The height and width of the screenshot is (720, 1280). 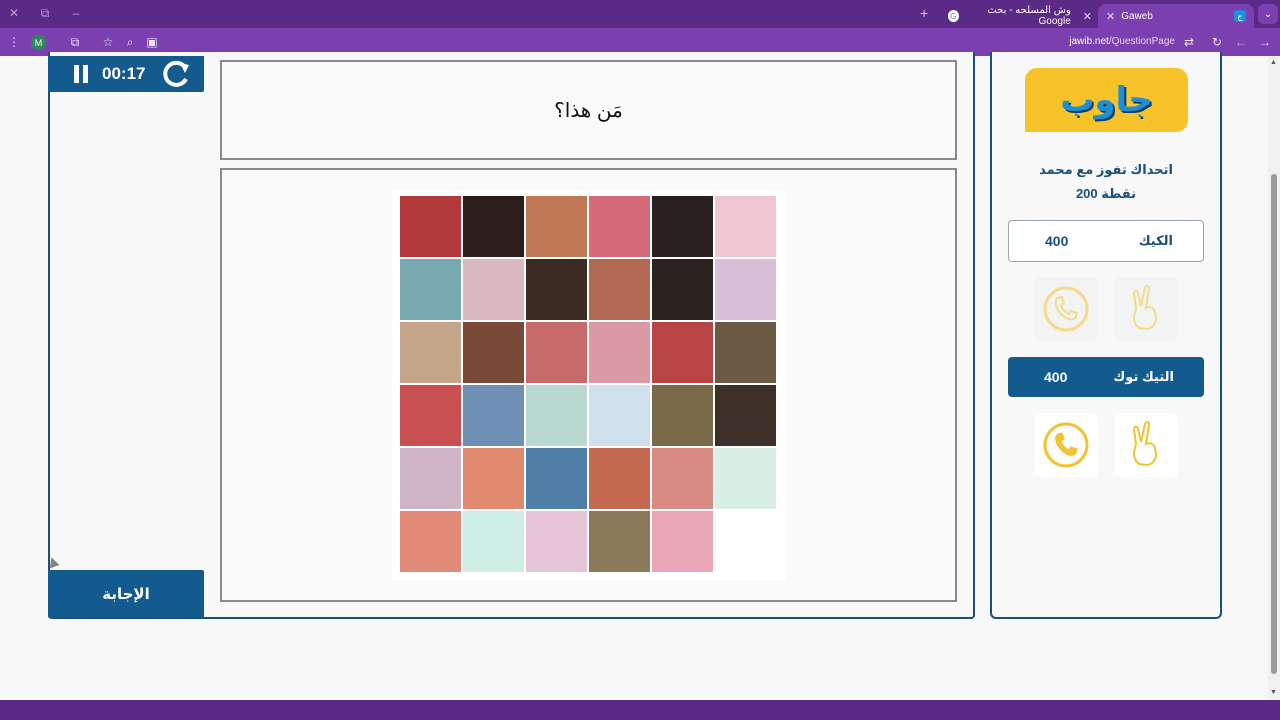 What do you see at coordinates (130, 42) in the screenshot?
I see `zoom-icon: ⌕` at bounding box center [130, 42].